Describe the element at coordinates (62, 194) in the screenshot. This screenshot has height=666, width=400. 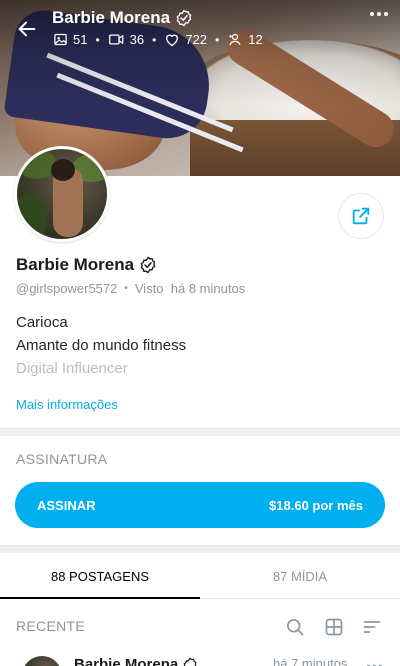
I see `profile-avatar` at that location.